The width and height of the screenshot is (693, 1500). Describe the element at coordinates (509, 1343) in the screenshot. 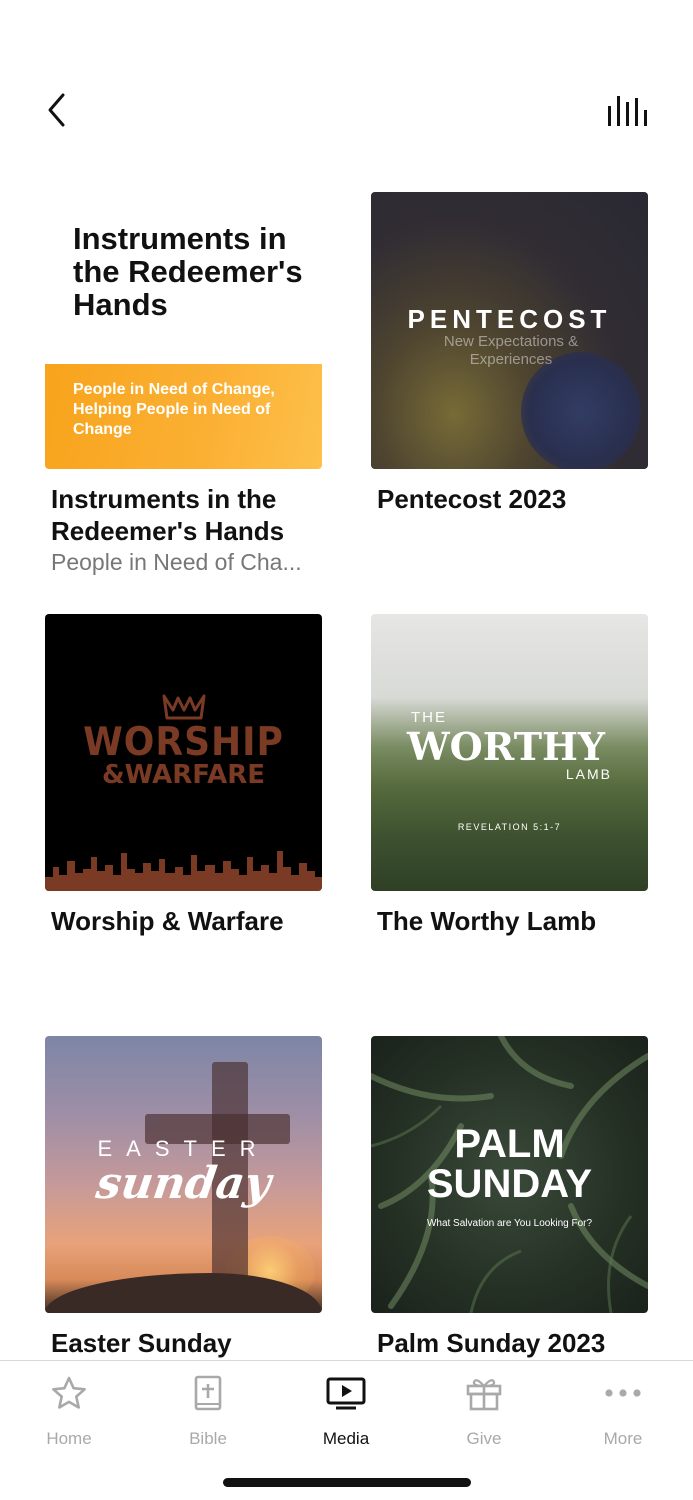

I see `series-title: Palm Sunday 2023` at that location.